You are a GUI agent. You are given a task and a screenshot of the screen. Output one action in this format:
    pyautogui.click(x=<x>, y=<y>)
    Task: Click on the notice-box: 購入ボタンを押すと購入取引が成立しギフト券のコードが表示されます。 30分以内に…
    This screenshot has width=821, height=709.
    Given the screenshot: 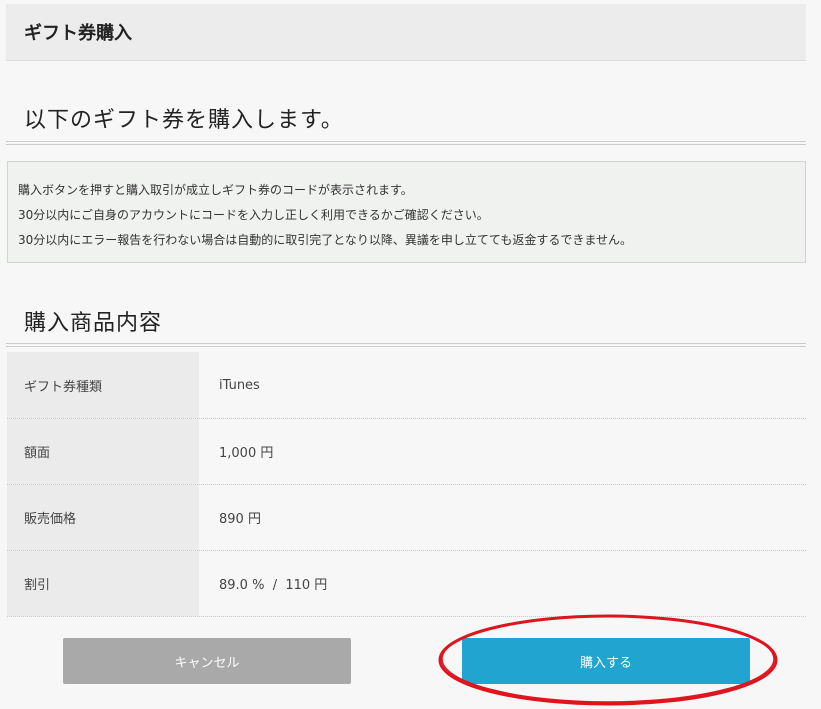 What is the action you would take?
    pyautogui.click(x=406, y=212)
    